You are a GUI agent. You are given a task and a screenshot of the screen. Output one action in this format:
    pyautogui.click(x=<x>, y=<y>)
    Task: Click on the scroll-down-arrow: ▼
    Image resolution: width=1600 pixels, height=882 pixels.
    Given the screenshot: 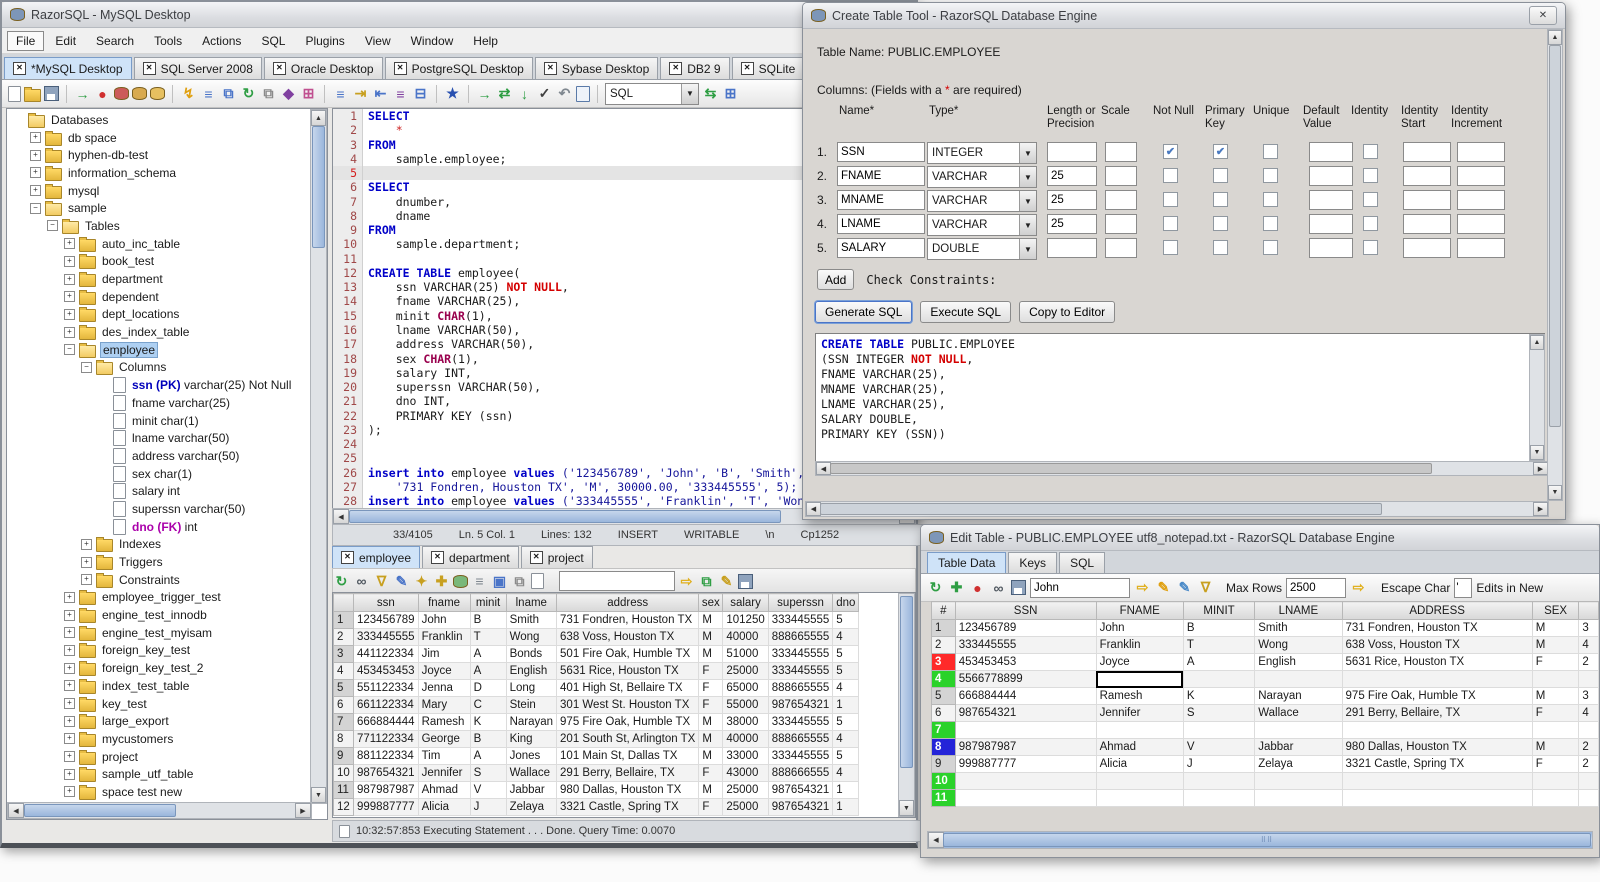 What is the action you would take?
    pyautogui.click(x=906, y=808)
    